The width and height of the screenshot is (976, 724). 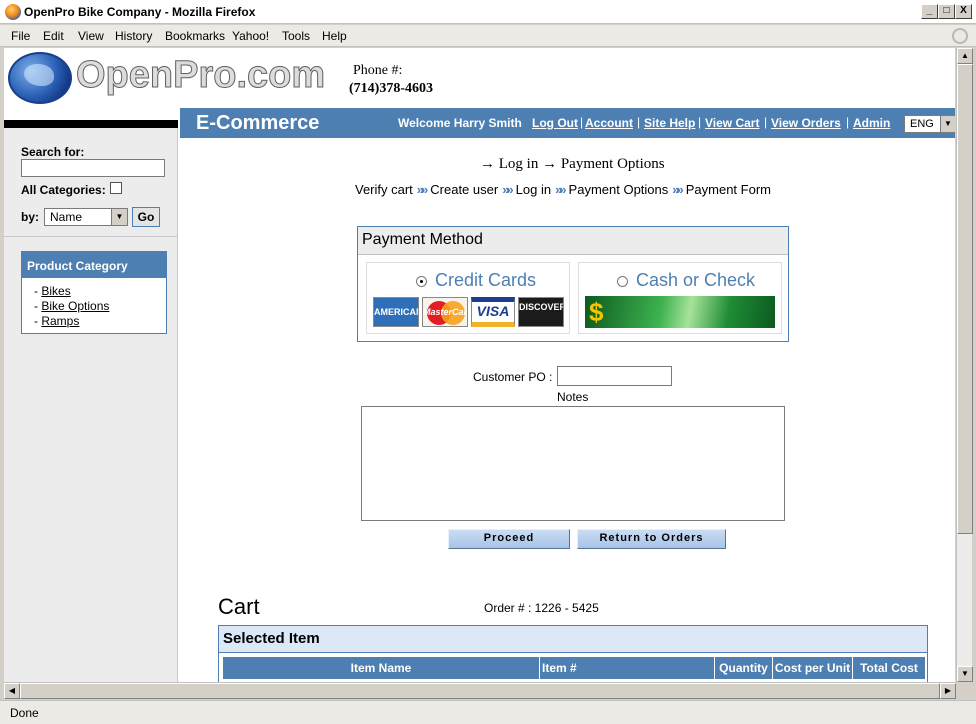 What do you see at coordinates (744, 668) in the screenshot?
I see `column-header-quantity: Quantity` at bounding box center [744, 668].